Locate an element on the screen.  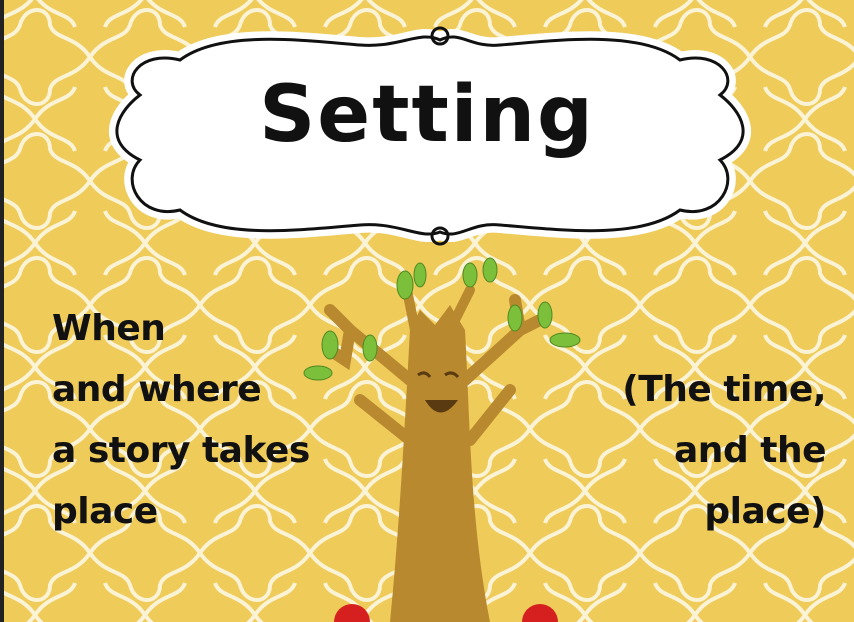
explanation-line: and the is located at coordinates (750, 450).